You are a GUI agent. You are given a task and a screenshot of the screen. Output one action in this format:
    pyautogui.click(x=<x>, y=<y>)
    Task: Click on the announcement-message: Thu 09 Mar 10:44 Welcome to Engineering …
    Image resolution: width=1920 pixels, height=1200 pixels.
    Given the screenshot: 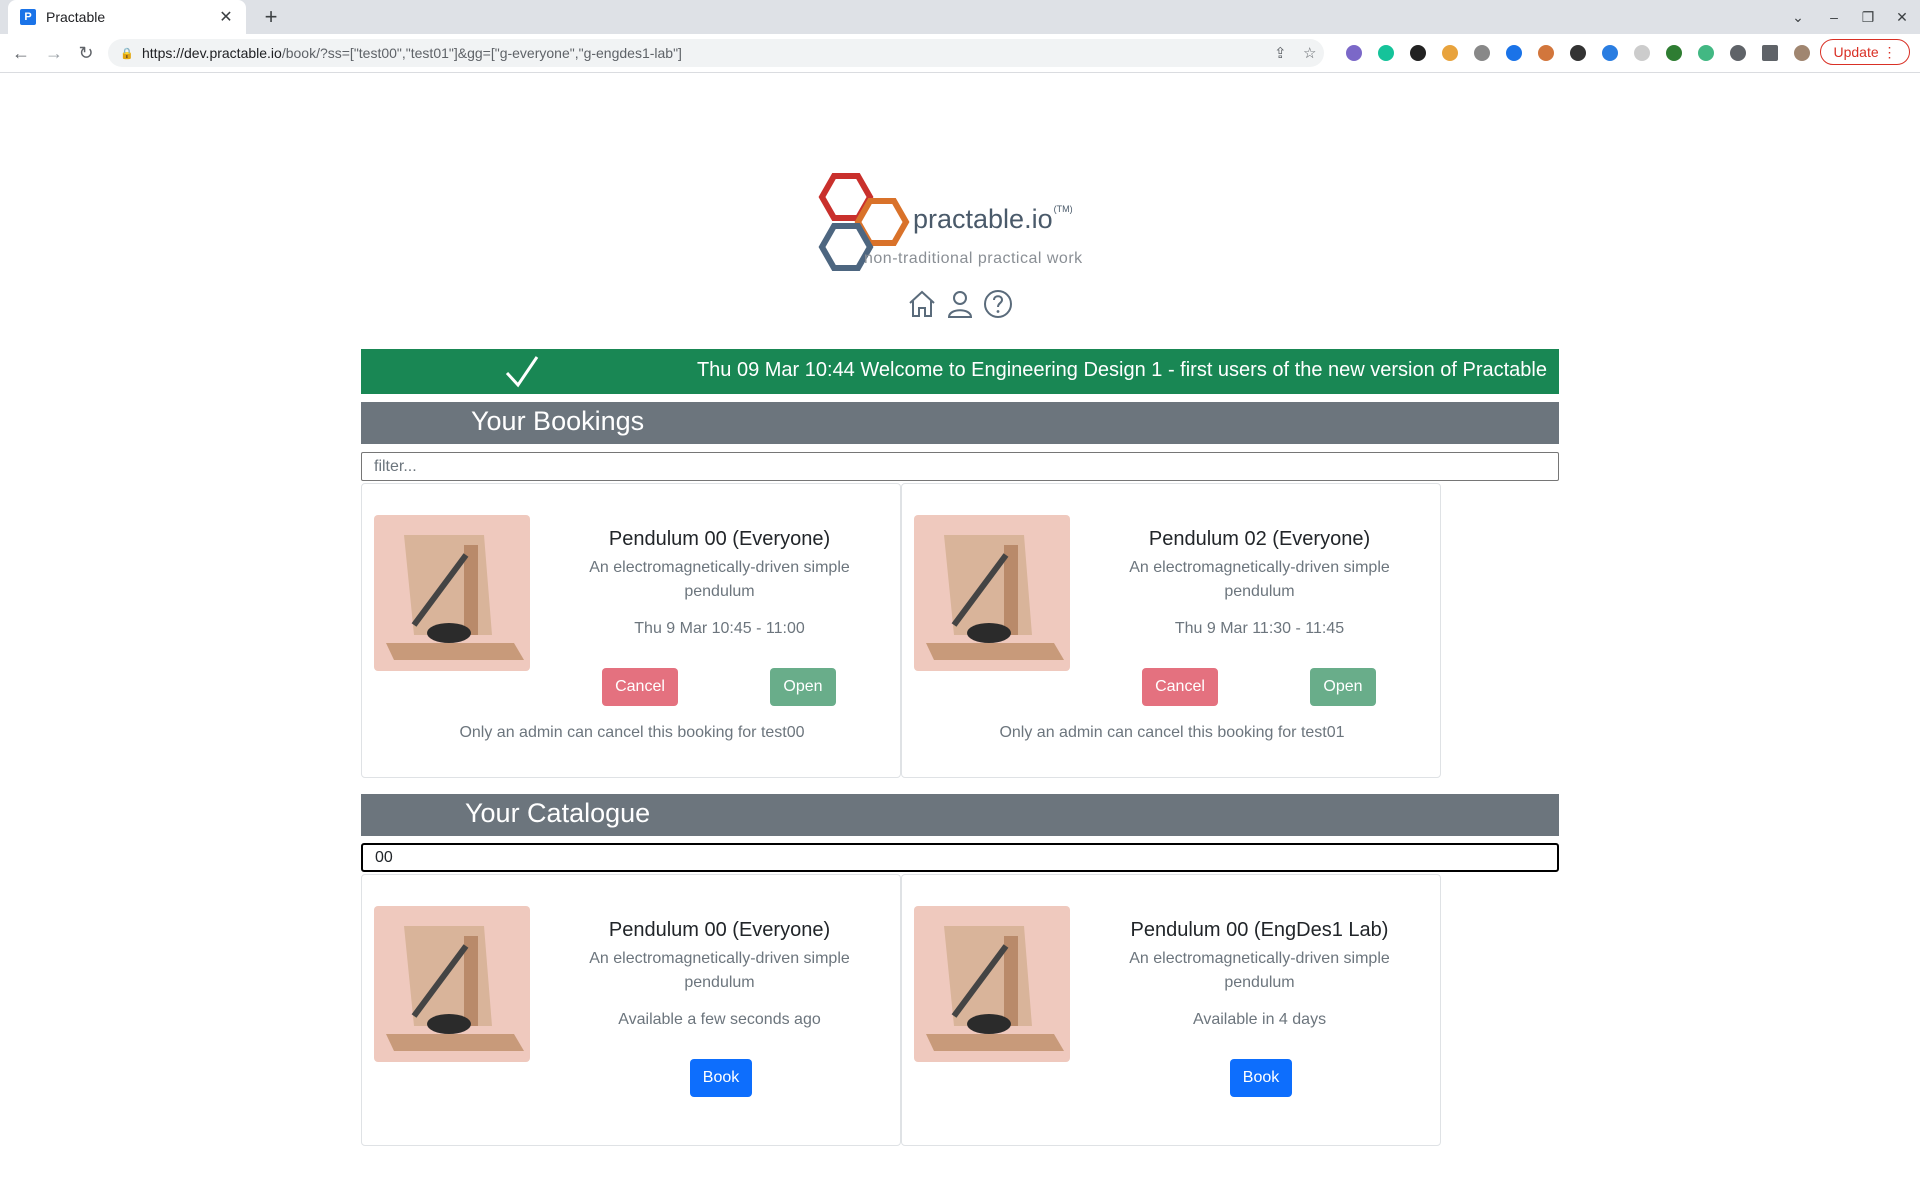 What is the action you would take?
    pyautogui.click(x=1121, y=370)
    